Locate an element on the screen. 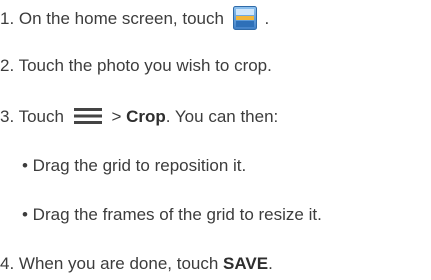 This screenshot has height=280, width=431. step-4-text: 4. When you are done, touch is located at coordinates (112, 263).